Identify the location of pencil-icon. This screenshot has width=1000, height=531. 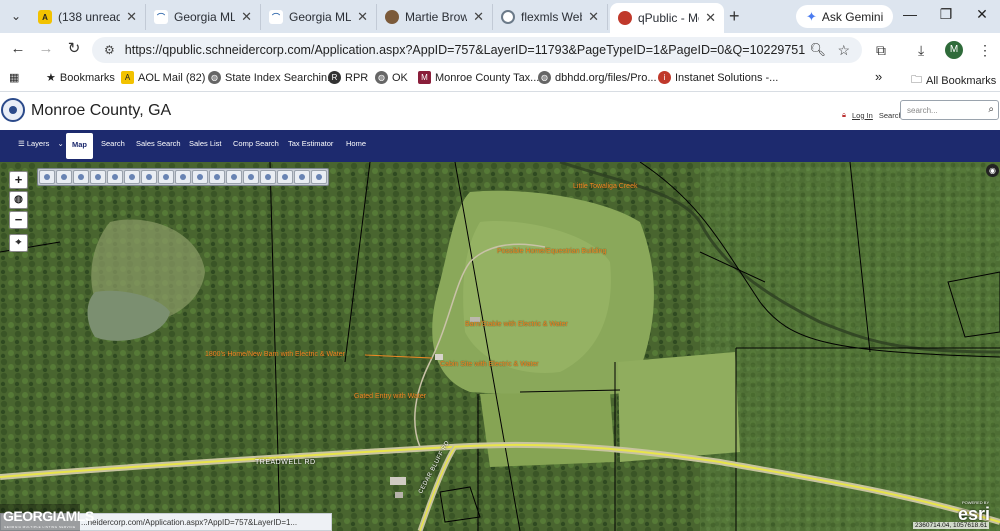
(251, 177).